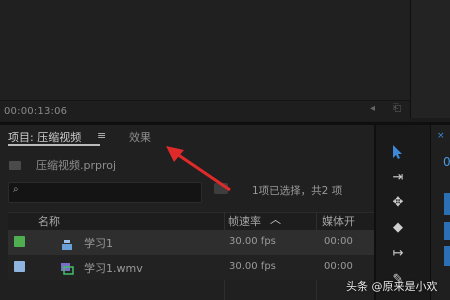  I want to click on razor-tool-icon: ◆, so click(398, 228).